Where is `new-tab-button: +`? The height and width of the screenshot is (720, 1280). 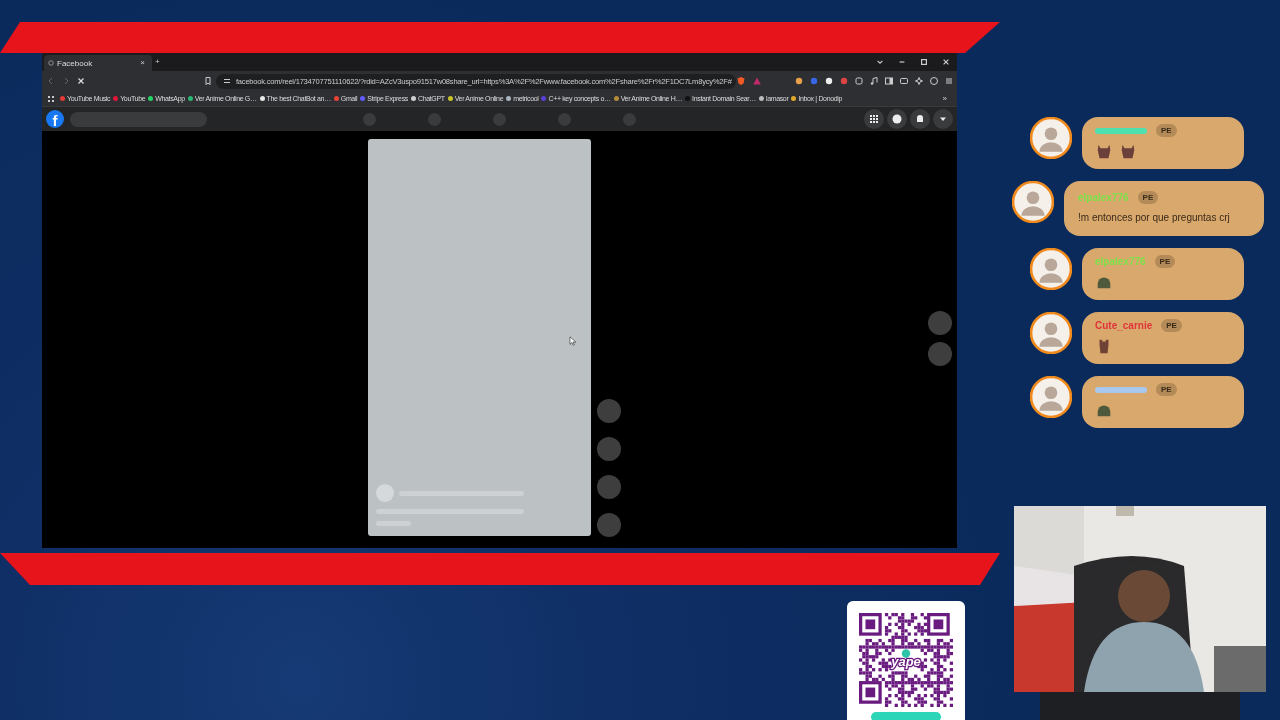 new-tab-button: + is located at coordinates (157, 62).